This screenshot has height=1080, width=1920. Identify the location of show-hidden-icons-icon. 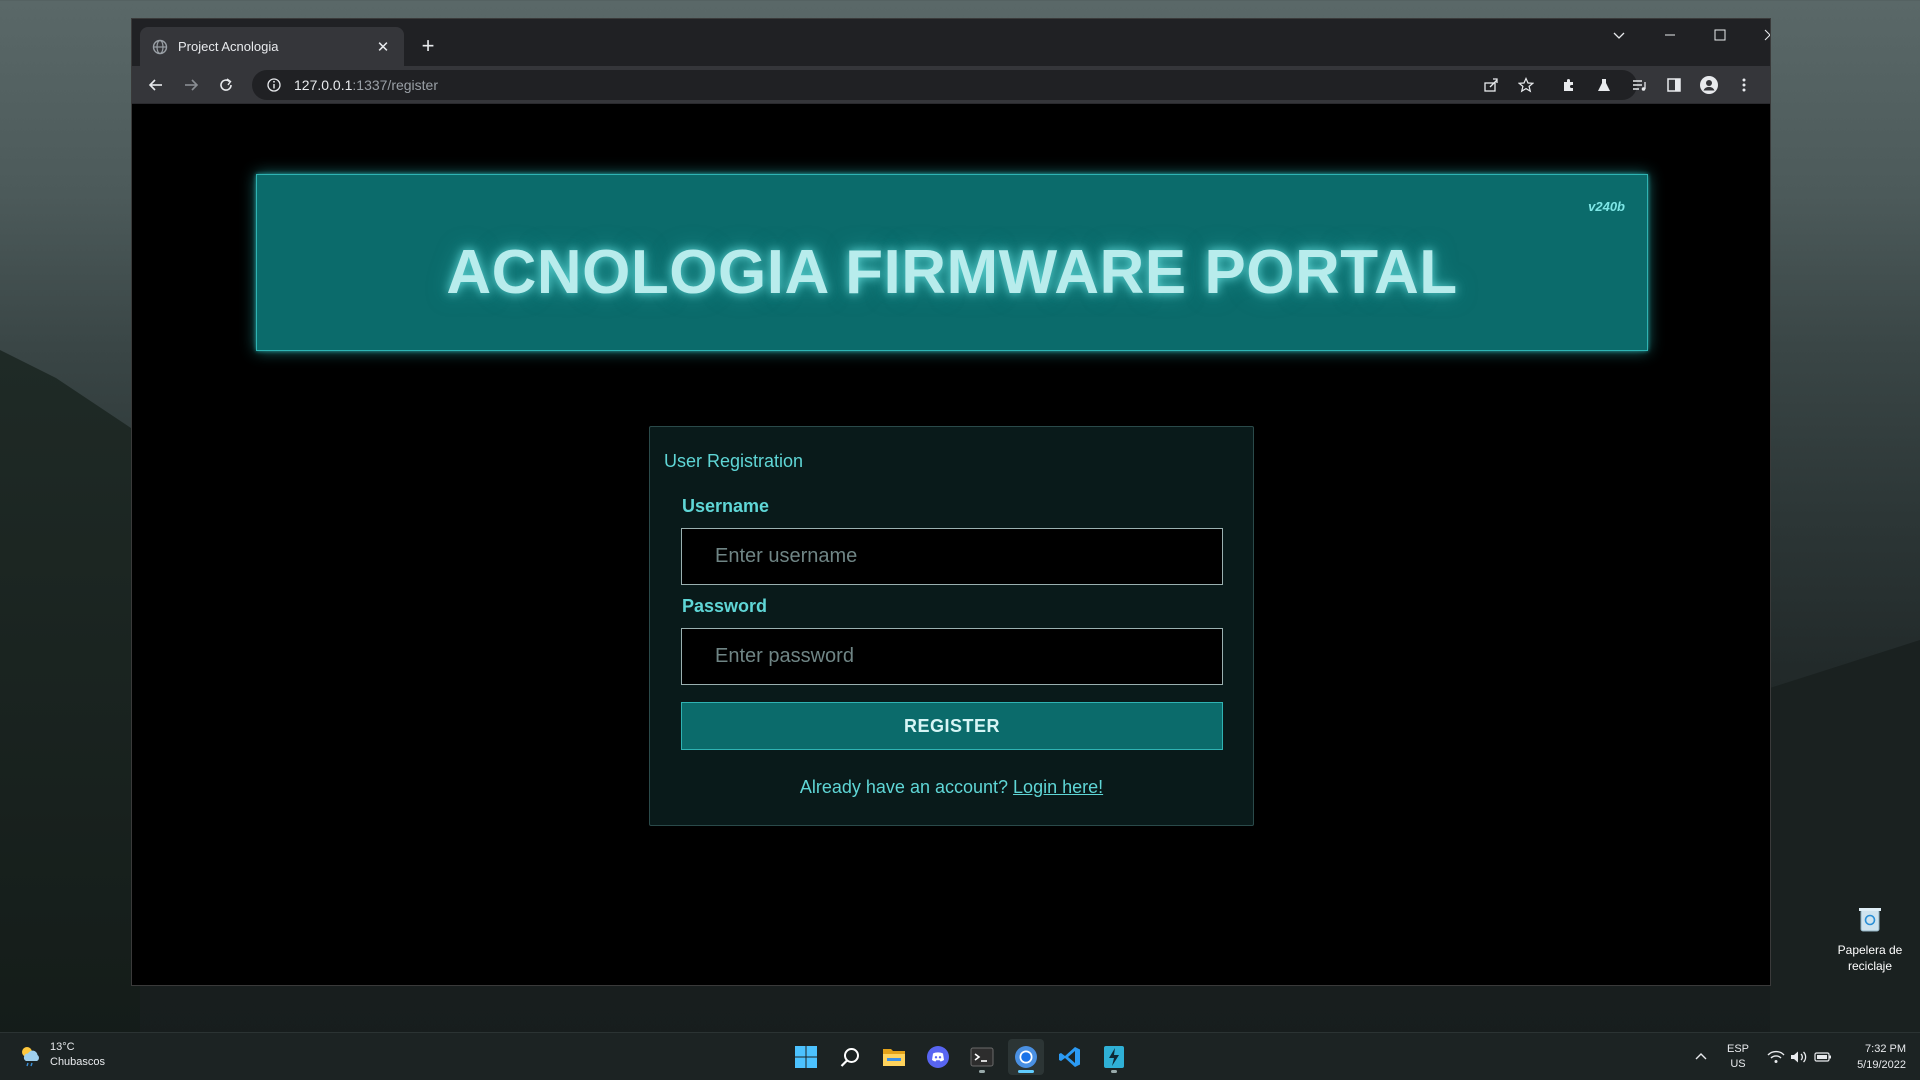
(1701, 1056).